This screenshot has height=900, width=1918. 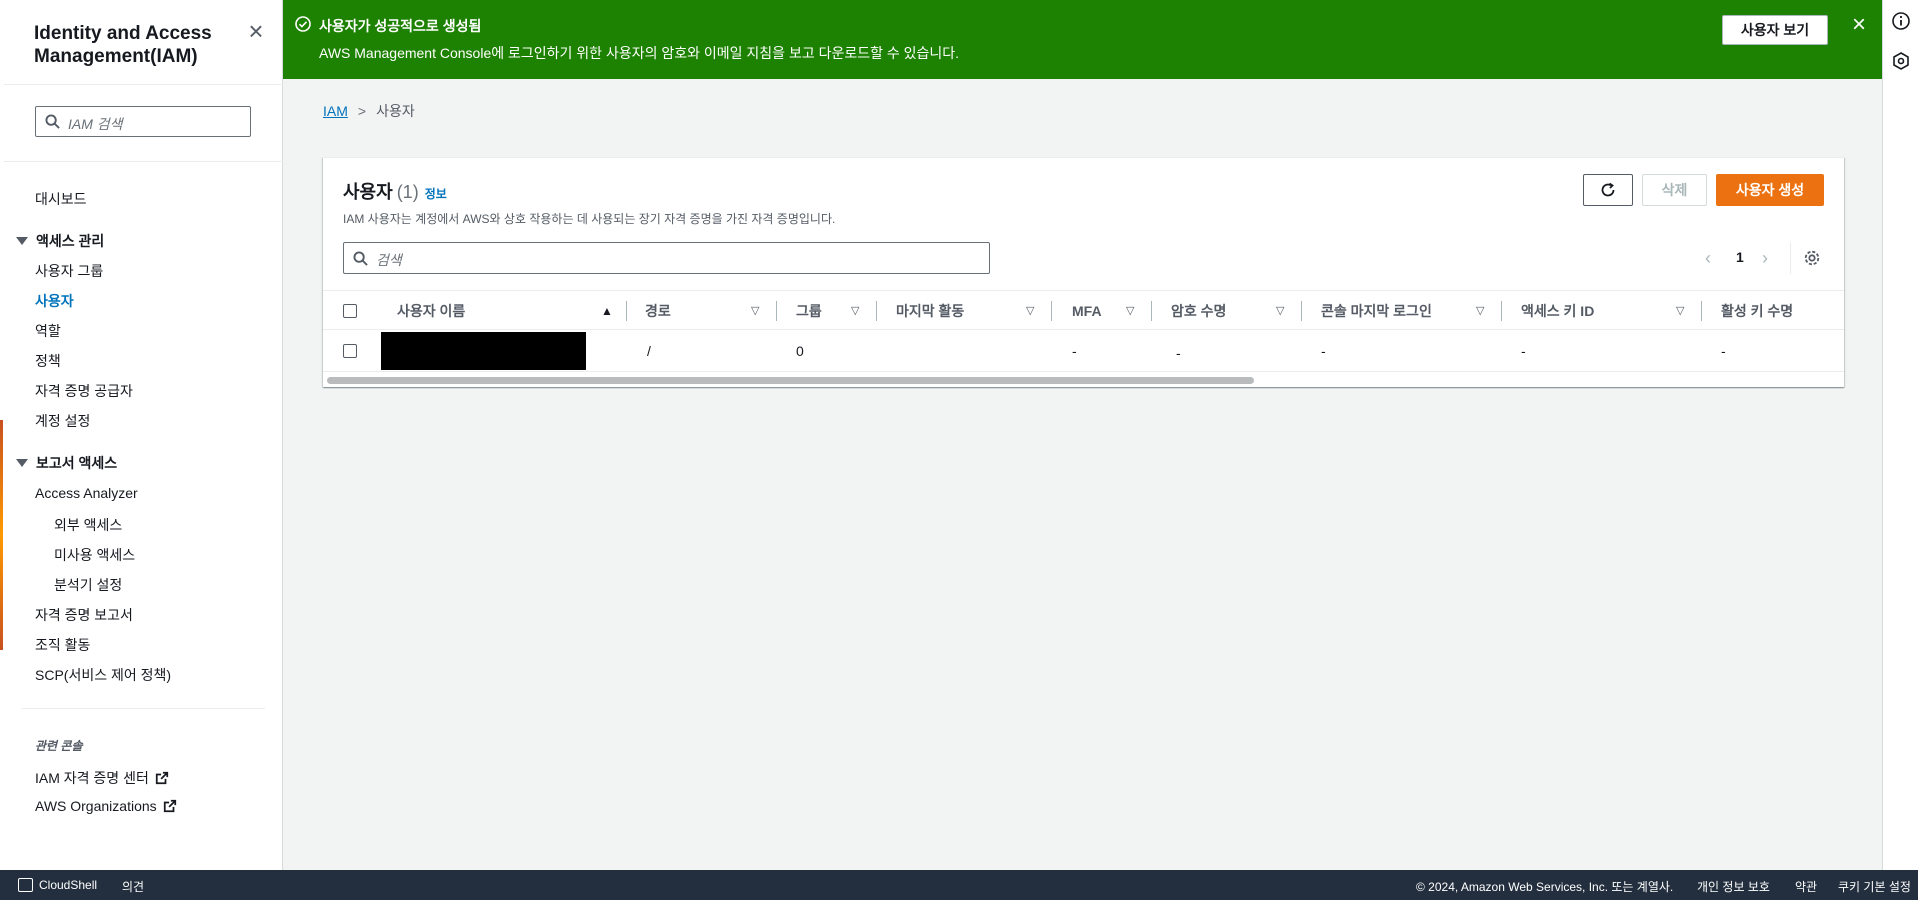 I want to click on sidebar-item-unused-access: 미사용 액세스, so click(x=94, y=555).